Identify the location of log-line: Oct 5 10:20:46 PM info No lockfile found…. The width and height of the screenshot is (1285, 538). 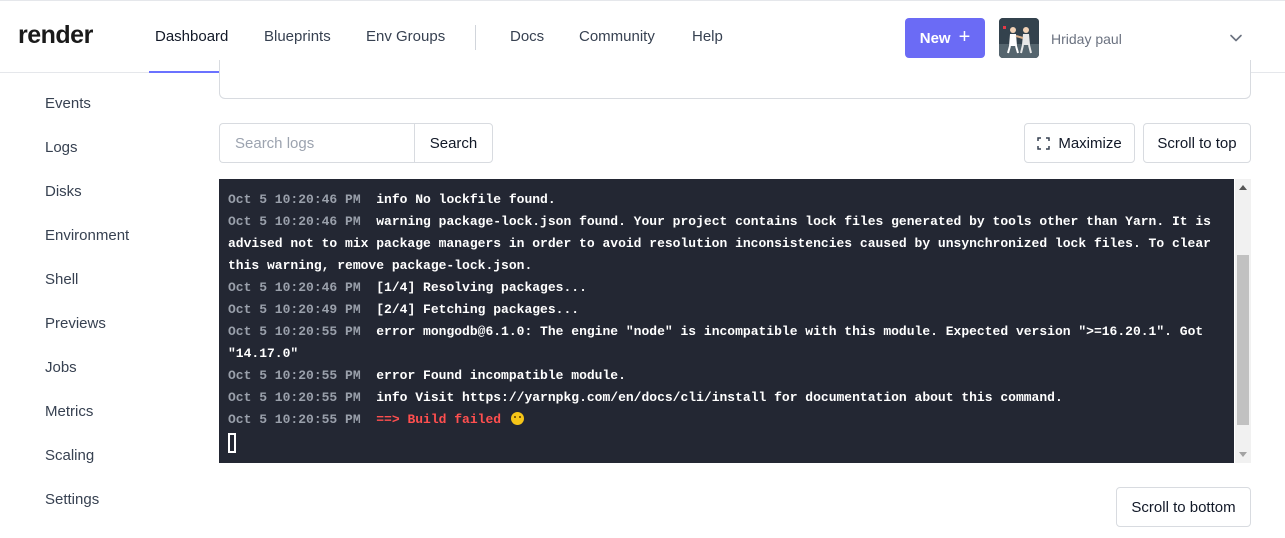
(726, 200).